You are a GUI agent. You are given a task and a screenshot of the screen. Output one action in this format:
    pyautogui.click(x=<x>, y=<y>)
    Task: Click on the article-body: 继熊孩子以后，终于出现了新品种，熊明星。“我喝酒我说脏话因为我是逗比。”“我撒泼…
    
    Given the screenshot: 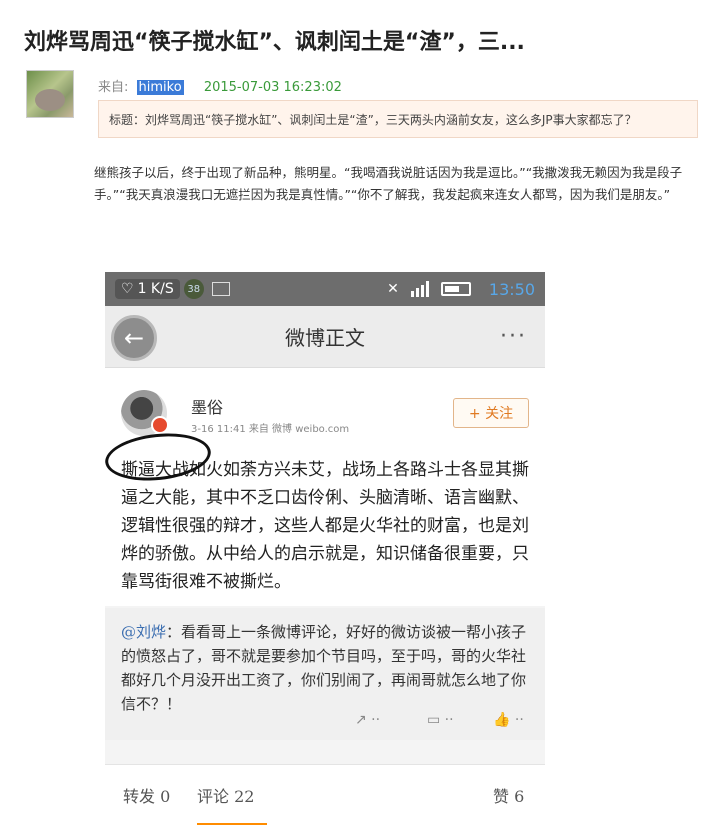 What is the action you would take?
    pyautogui.click(x=388, y=183)
    